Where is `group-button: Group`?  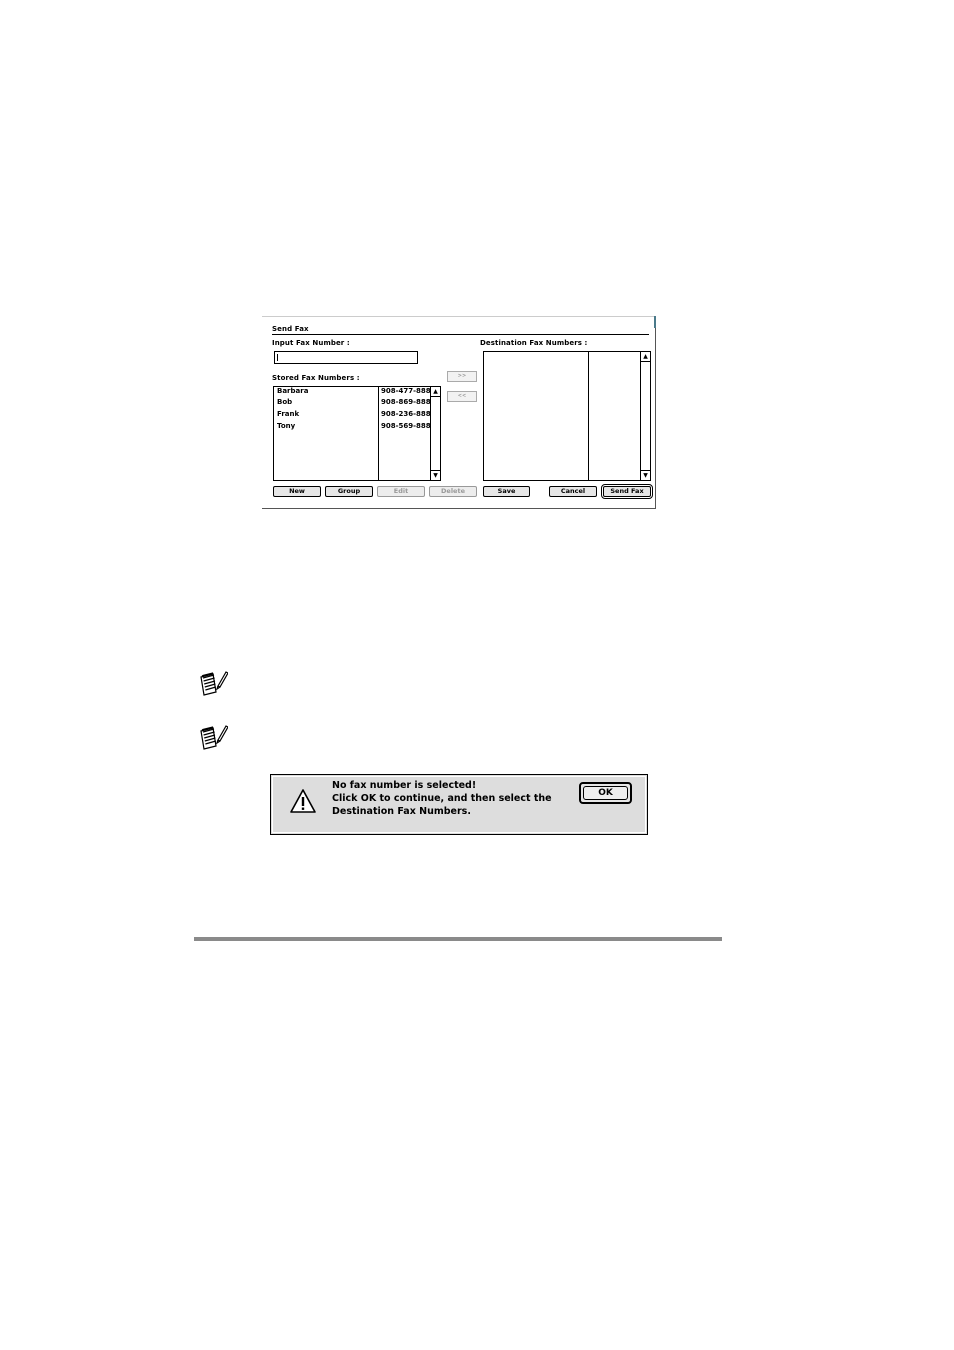
group-button: Group is located at coordinates (349, 491).